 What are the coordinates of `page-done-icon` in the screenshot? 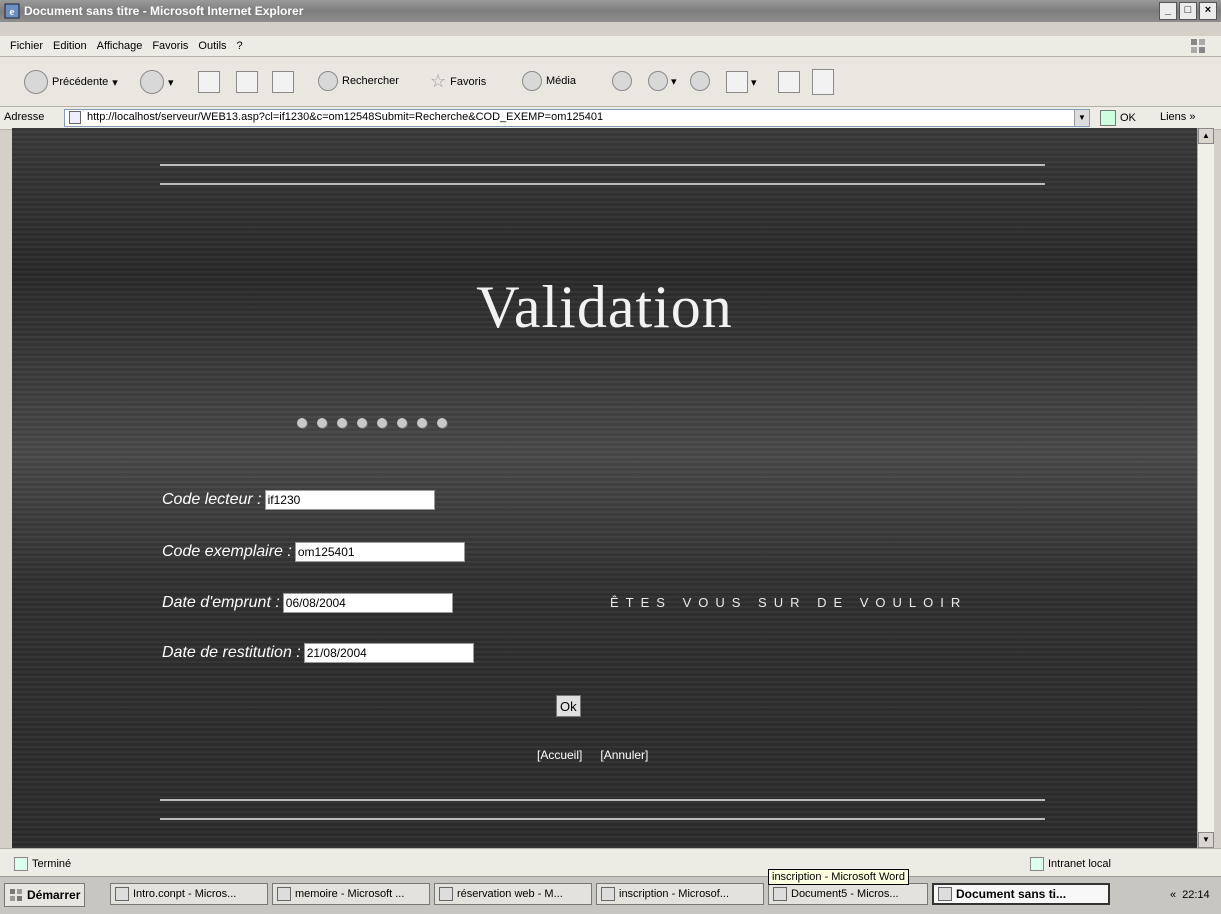 It's located at (21, 864).